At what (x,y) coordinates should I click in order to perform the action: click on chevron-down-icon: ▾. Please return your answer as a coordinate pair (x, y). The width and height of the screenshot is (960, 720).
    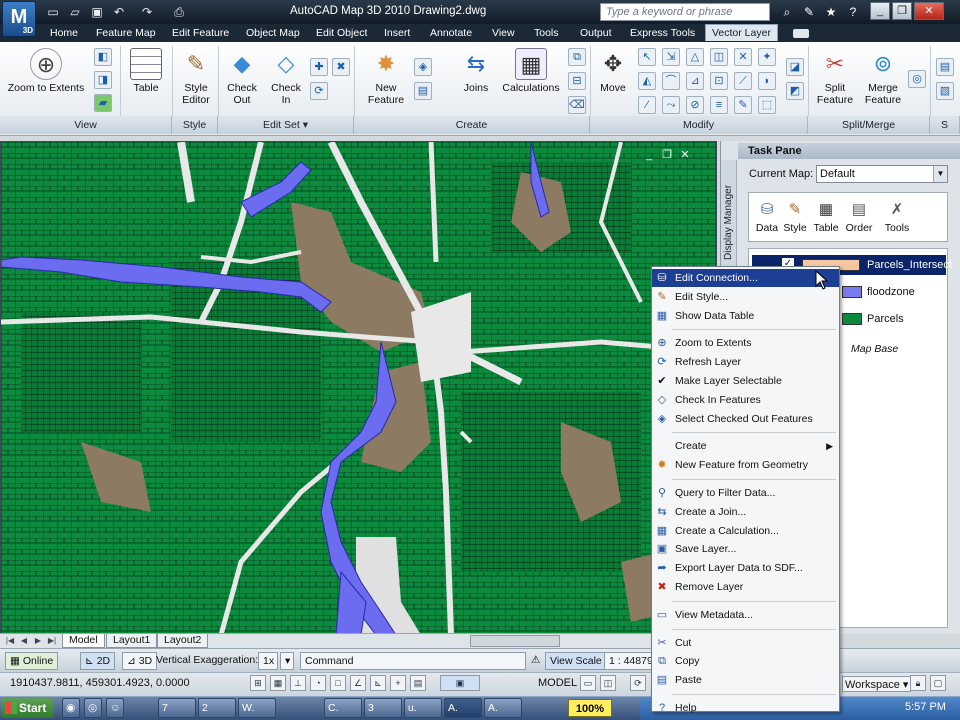
    Looking at the image, I should click on (287, 661).